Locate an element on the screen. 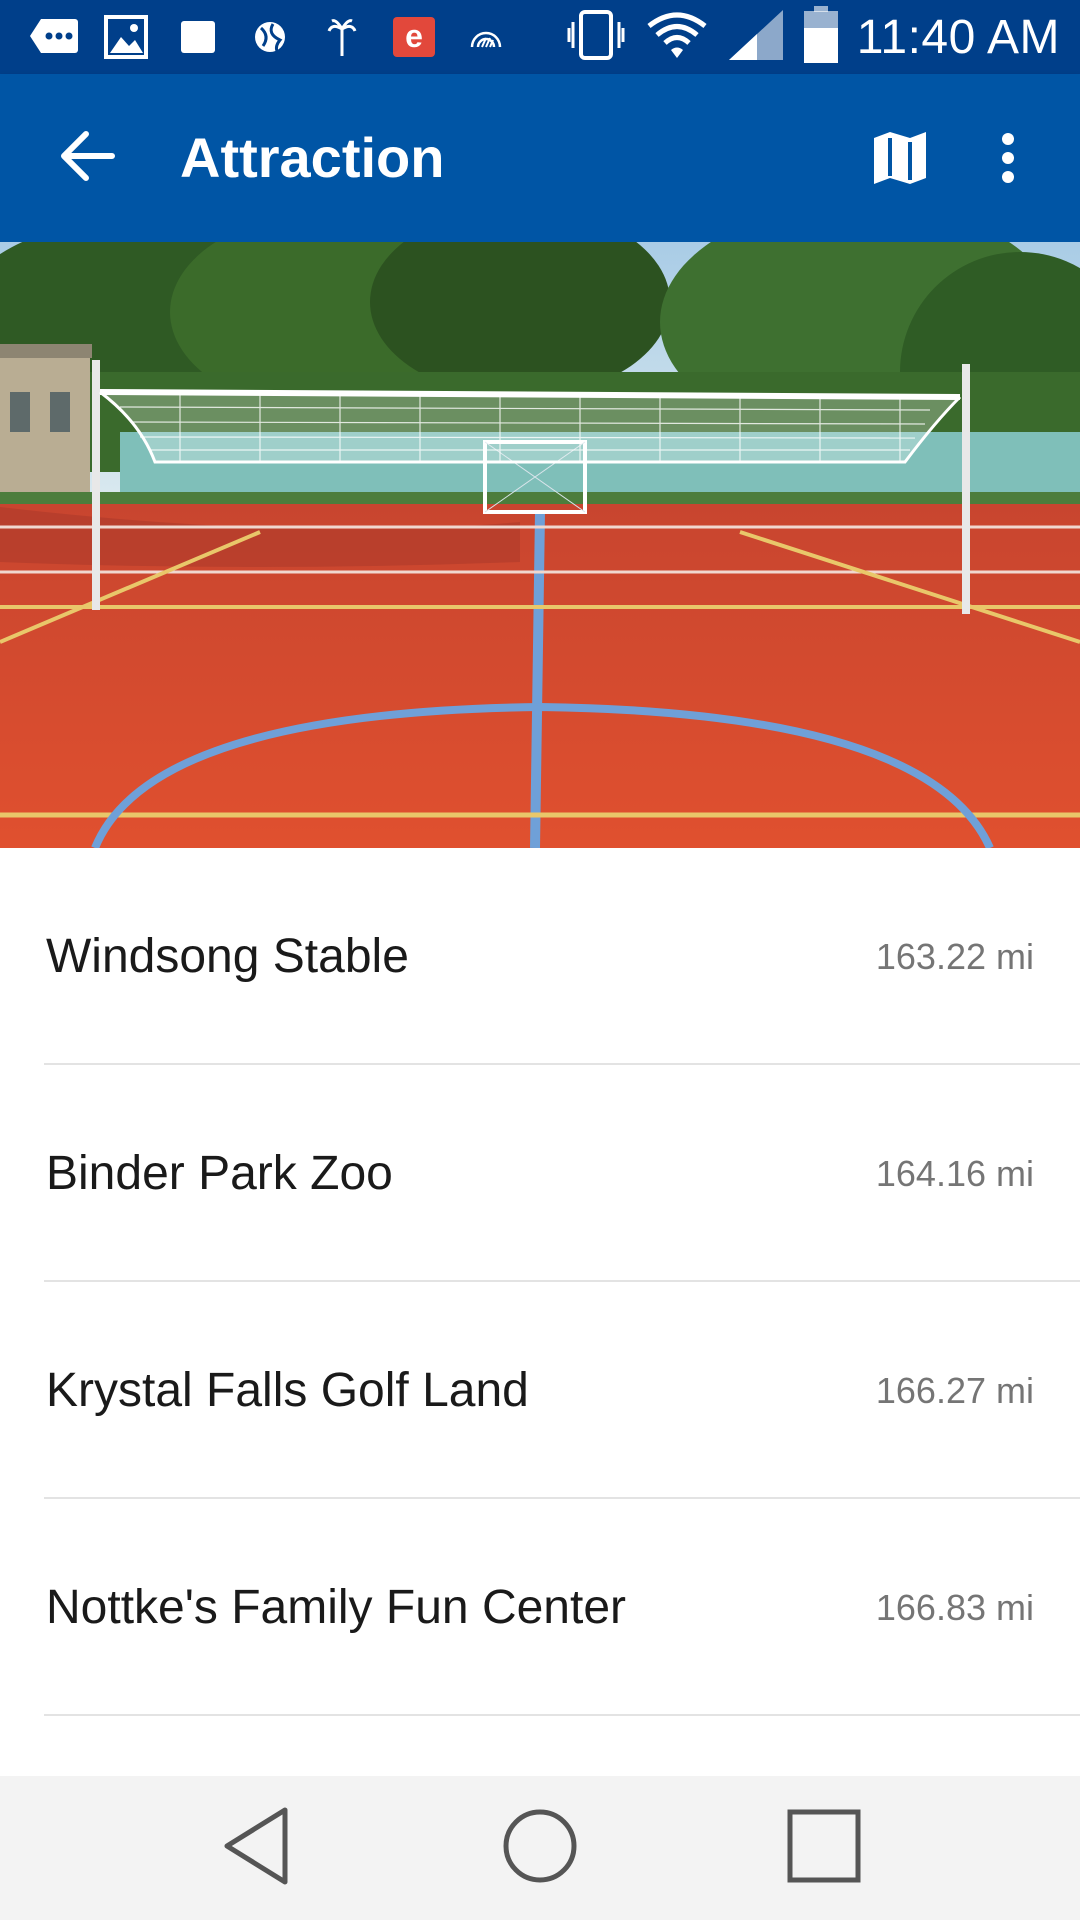  palm-tree-icon is located at coordinates (342, 37).